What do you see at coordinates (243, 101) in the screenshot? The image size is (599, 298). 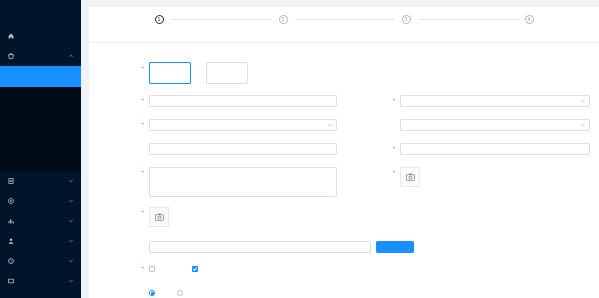 I see `product-name-input` at bounding box center [243, 101].